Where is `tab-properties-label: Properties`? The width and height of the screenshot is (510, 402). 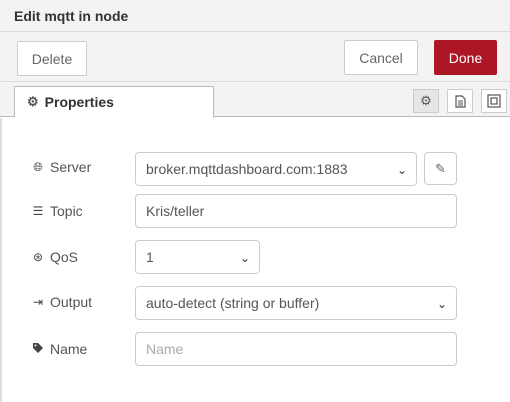
tab-properties-label: Properties is located at coordinates (79, 102).